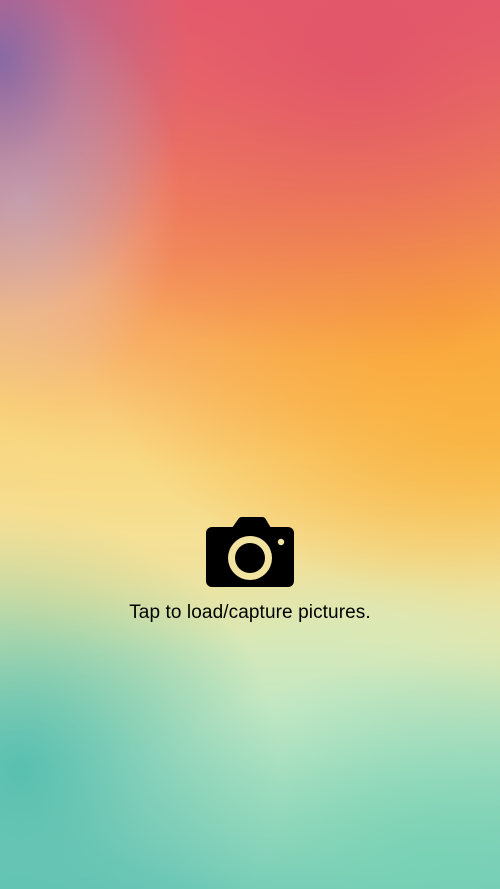  I want to click on camera-icon, so click(250, 552).